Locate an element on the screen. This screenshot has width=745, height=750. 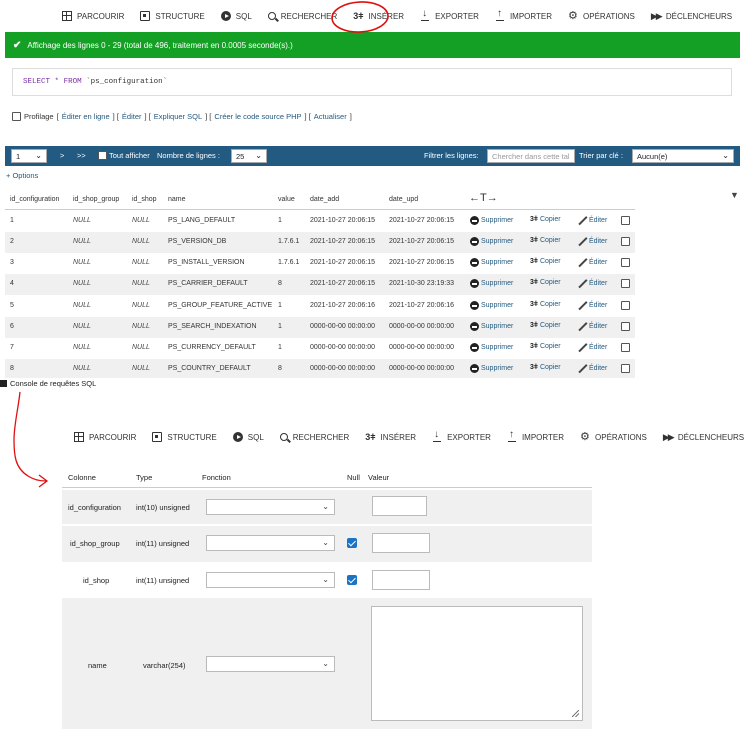
resize-handle-icon is located at coordinates (575, 713).